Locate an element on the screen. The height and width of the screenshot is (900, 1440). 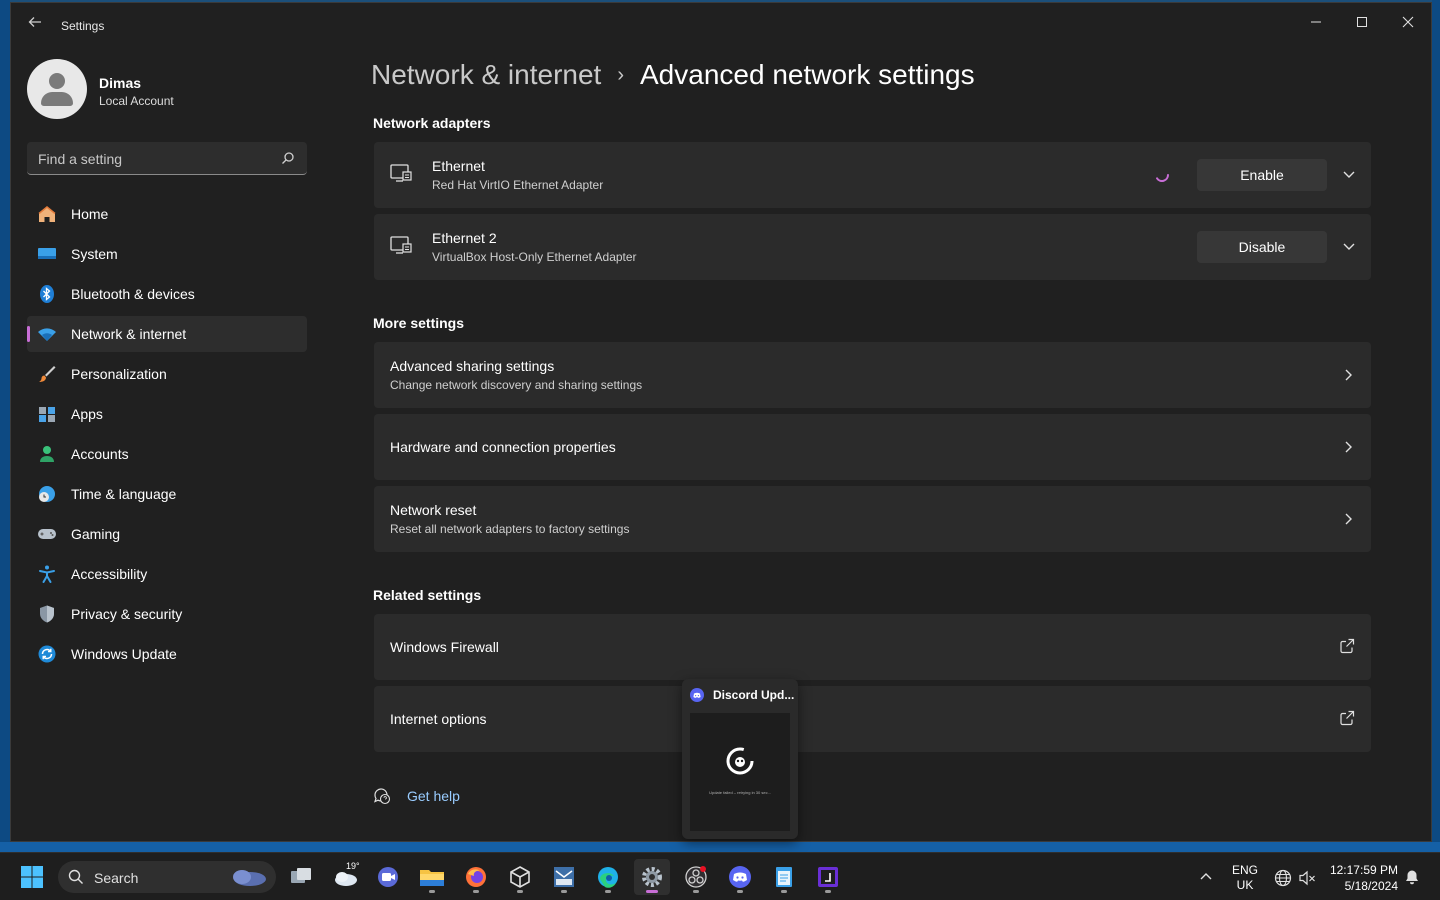
taskbar-app-obs is located at coordinates (696, 877).